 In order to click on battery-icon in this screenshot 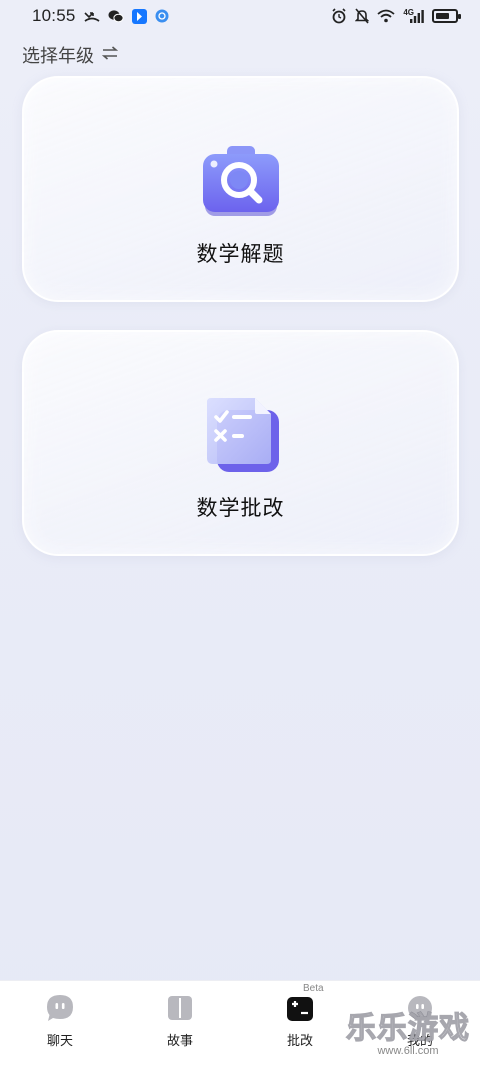, I will do `click(446, 16)`.